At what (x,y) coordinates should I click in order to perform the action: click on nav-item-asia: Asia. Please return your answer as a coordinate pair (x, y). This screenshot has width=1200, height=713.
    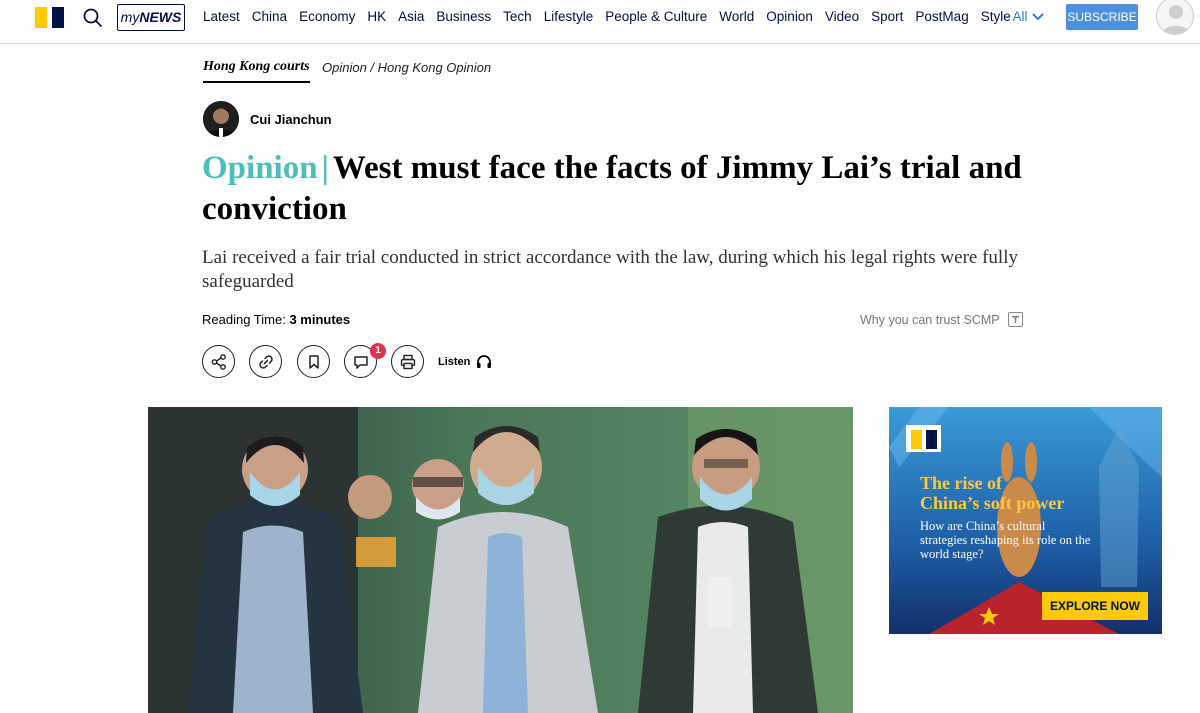
    Looking at the image, I should click on (411, 17).